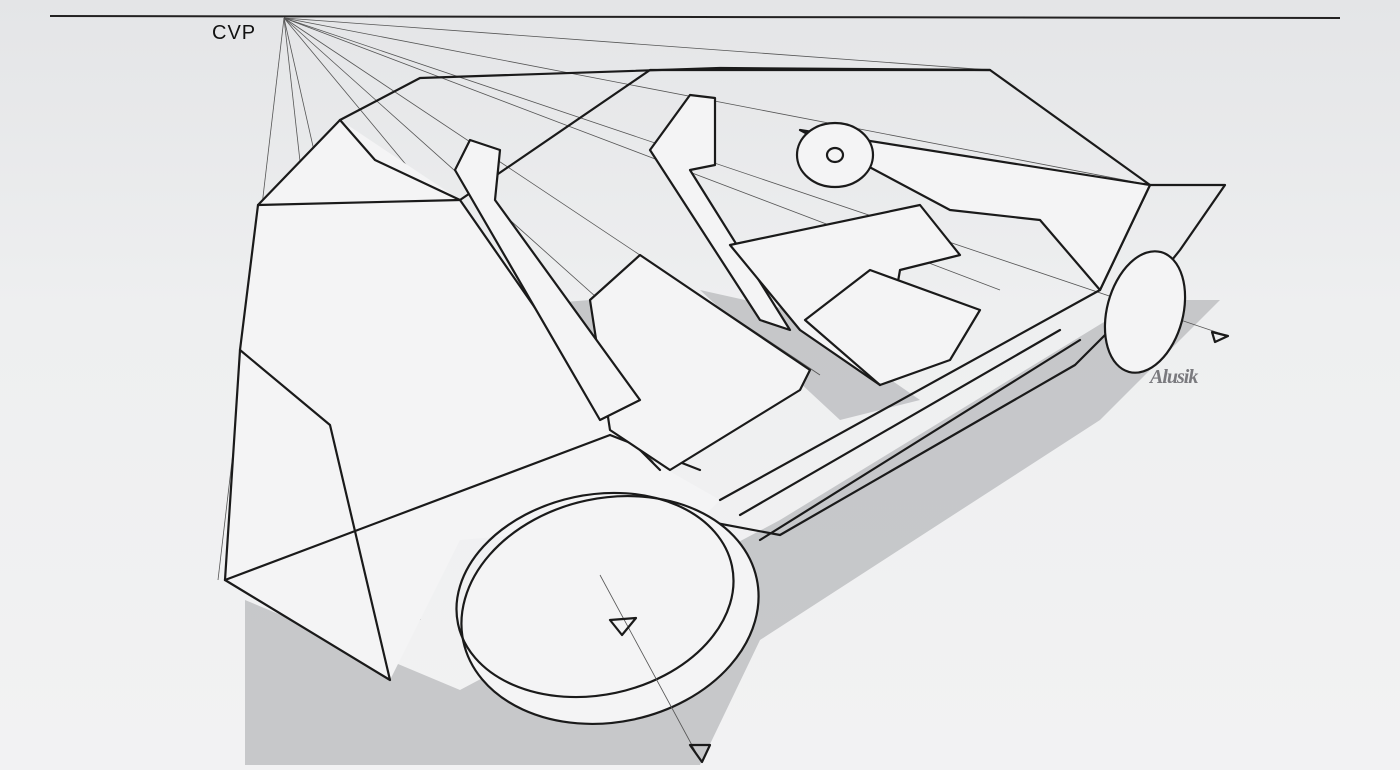  What do you see at coordinates (234, 33) in the screenshot?
I see `vanishing-point-label: CVP` at bounding box center [234, 33].